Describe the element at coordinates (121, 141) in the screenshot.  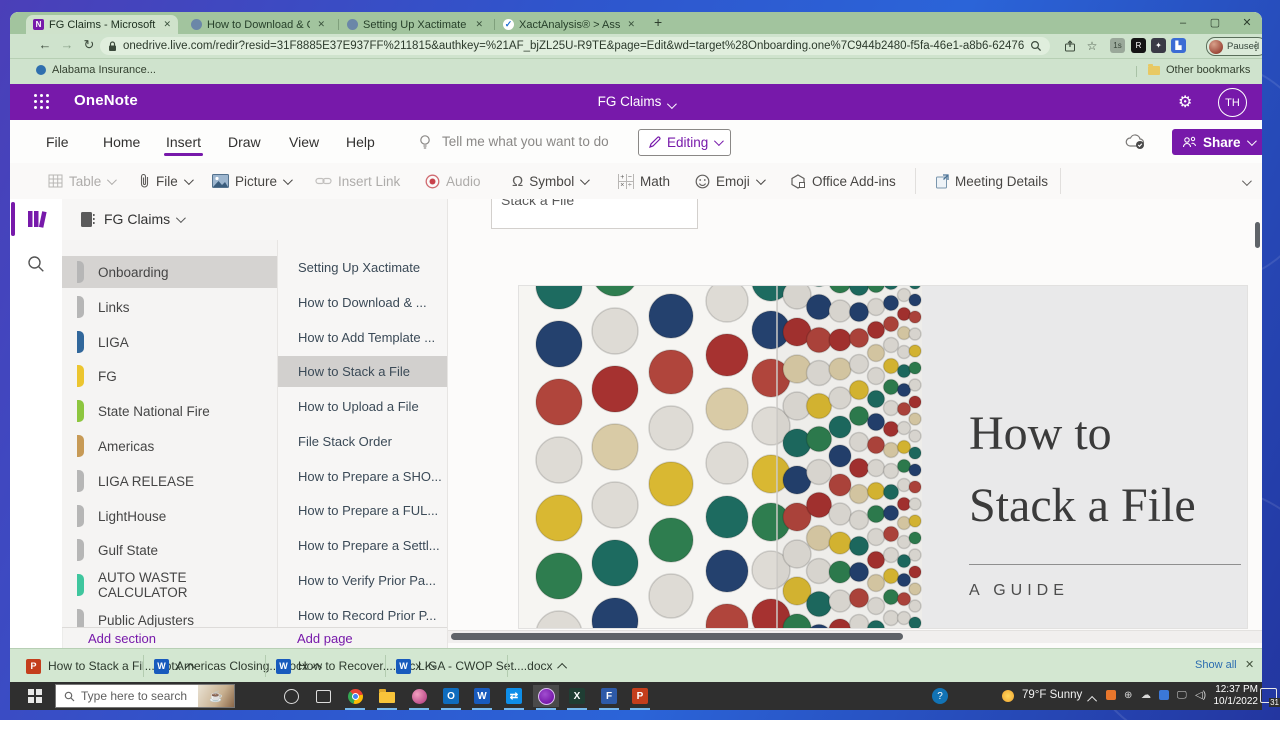
I see `menu-home: Home` at that location.